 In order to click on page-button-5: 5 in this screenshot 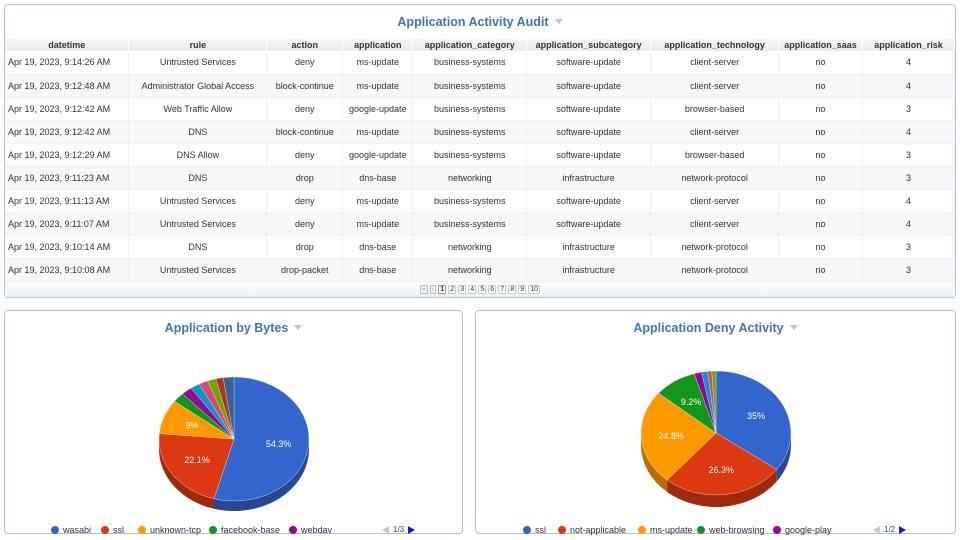, I will do `click(482, 289)`.